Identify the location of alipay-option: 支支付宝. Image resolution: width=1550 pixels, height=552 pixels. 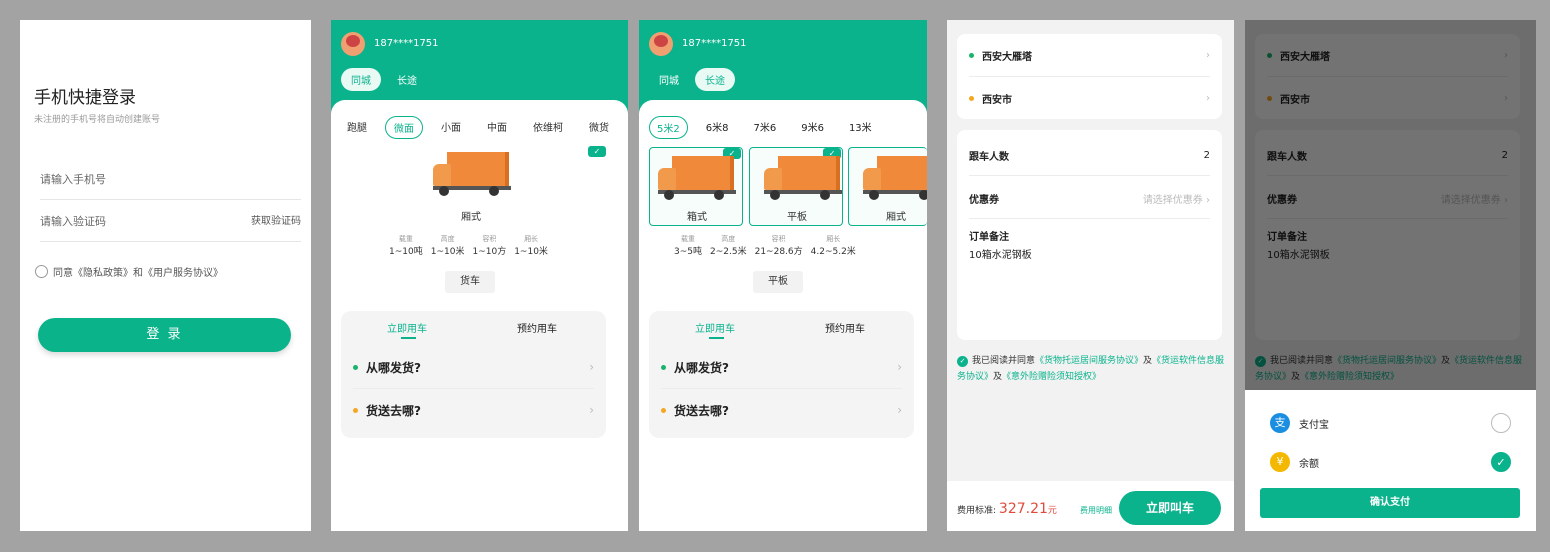
(1299, 423).